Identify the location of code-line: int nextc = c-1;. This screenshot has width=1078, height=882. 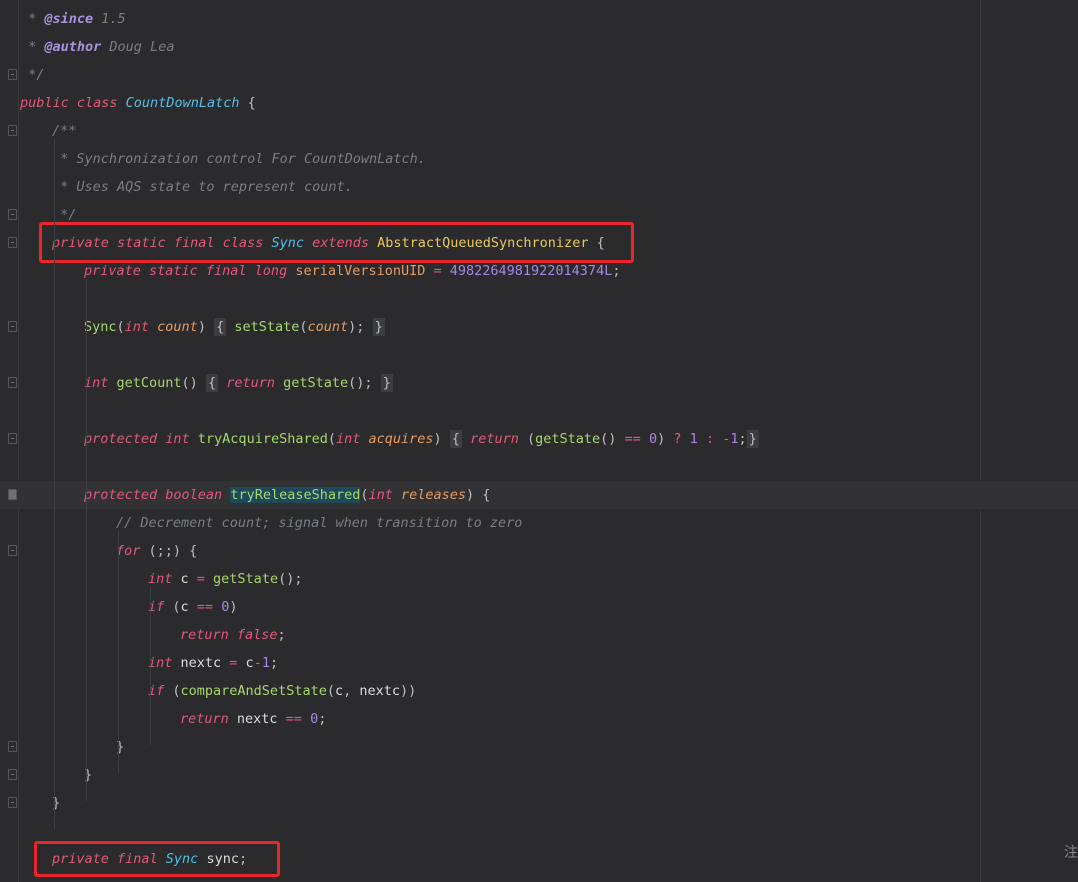
(539, 663).